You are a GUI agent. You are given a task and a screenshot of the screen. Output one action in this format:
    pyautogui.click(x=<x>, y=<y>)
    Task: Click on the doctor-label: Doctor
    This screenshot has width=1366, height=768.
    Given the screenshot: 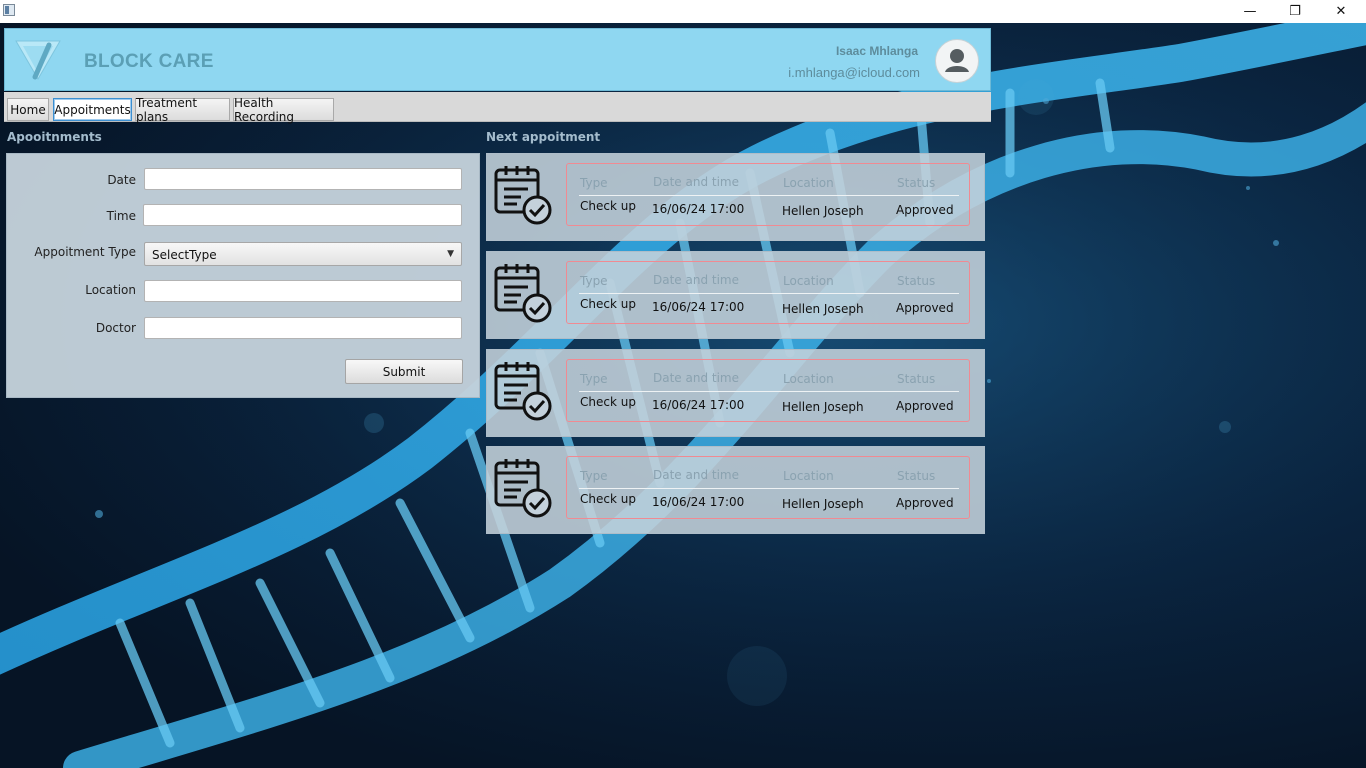 What is the action you would take?
    pyautogui.click(x=115, y=328)
    